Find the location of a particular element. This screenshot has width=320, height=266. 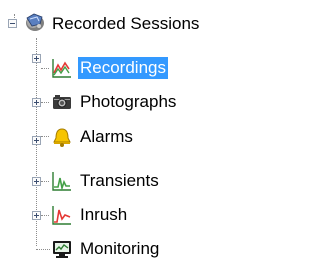

tree-node-label: Alarms is located at coordinates (106, 136).